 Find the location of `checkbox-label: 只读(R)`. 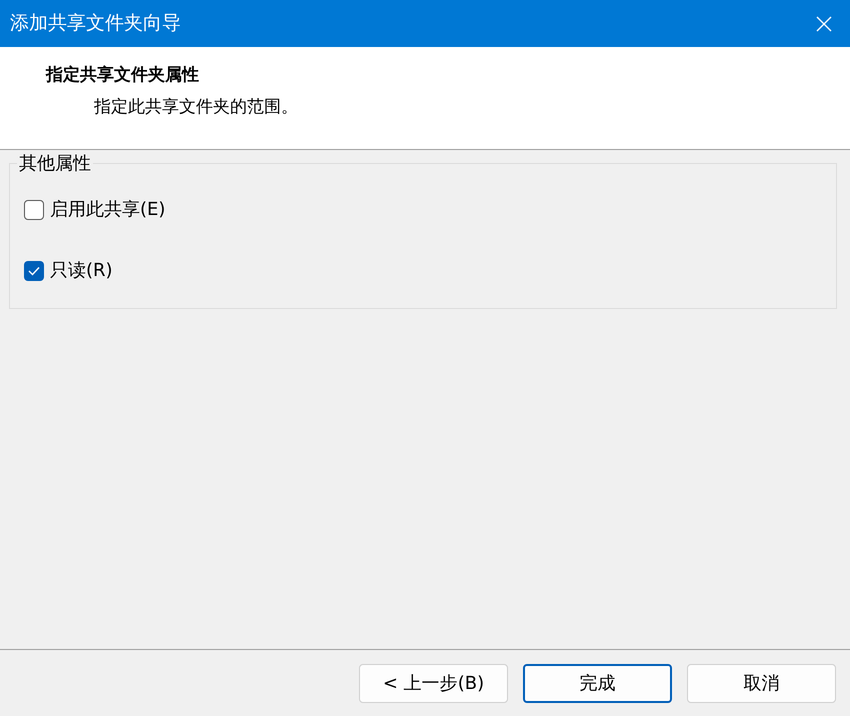

checkbox-label: 只读(R) is located at coordinates (81, 271).